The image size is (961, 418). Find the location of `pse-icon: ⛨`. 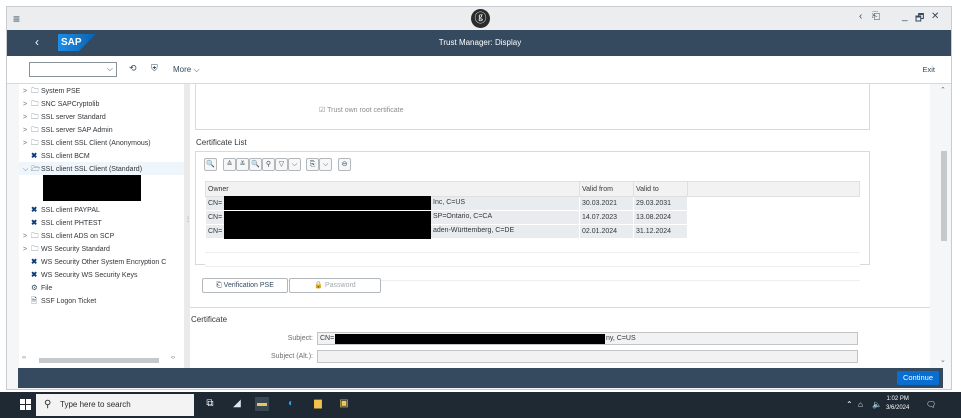

pse-icon: ⛨ is located at coordinates (154, 68).